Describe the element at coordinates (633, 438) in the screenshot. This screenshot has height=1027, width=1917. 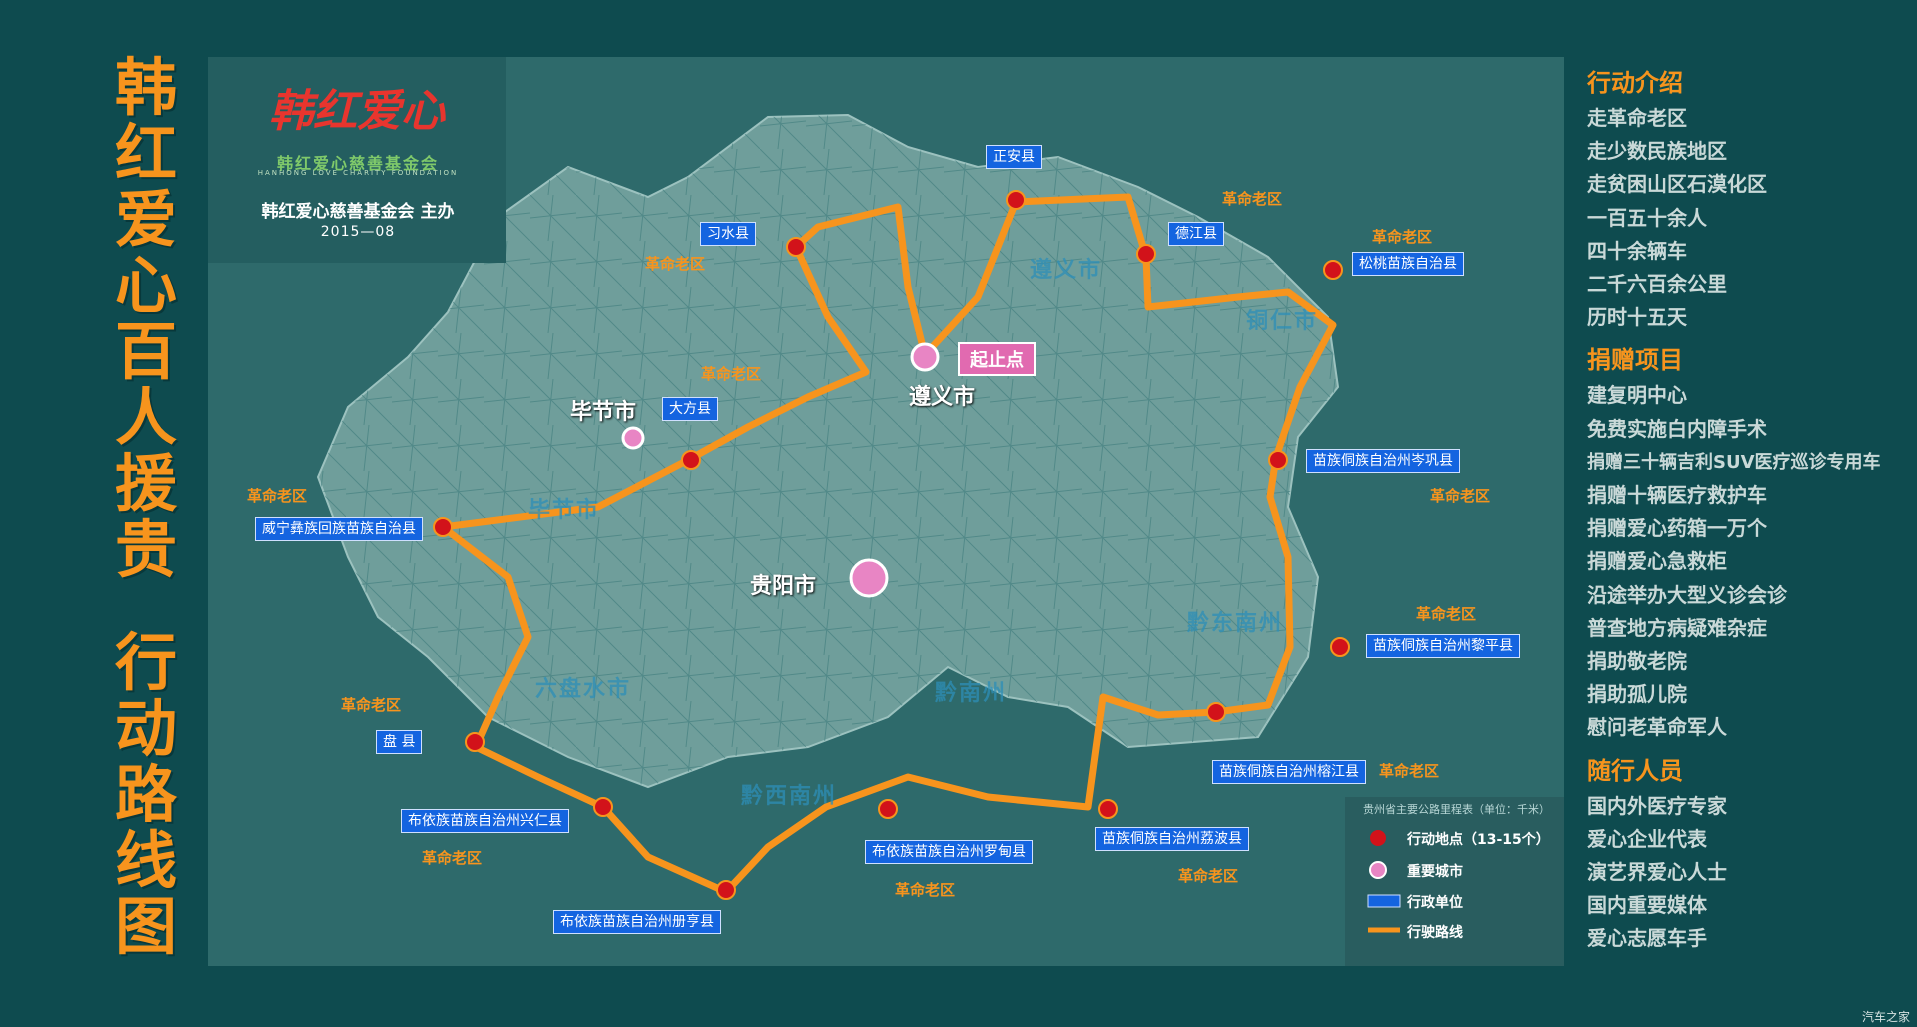
I see `city-marker-bijie` at that location.